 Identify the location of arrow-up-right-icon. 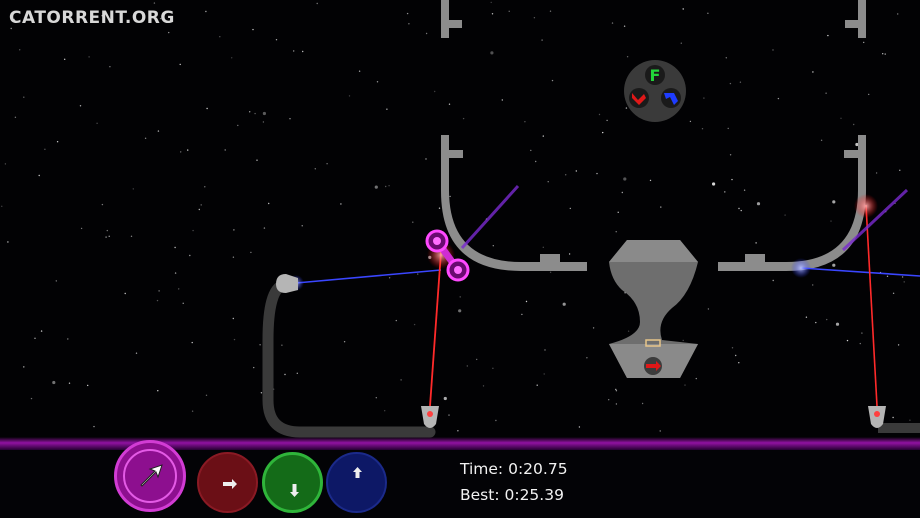
(151, 475).